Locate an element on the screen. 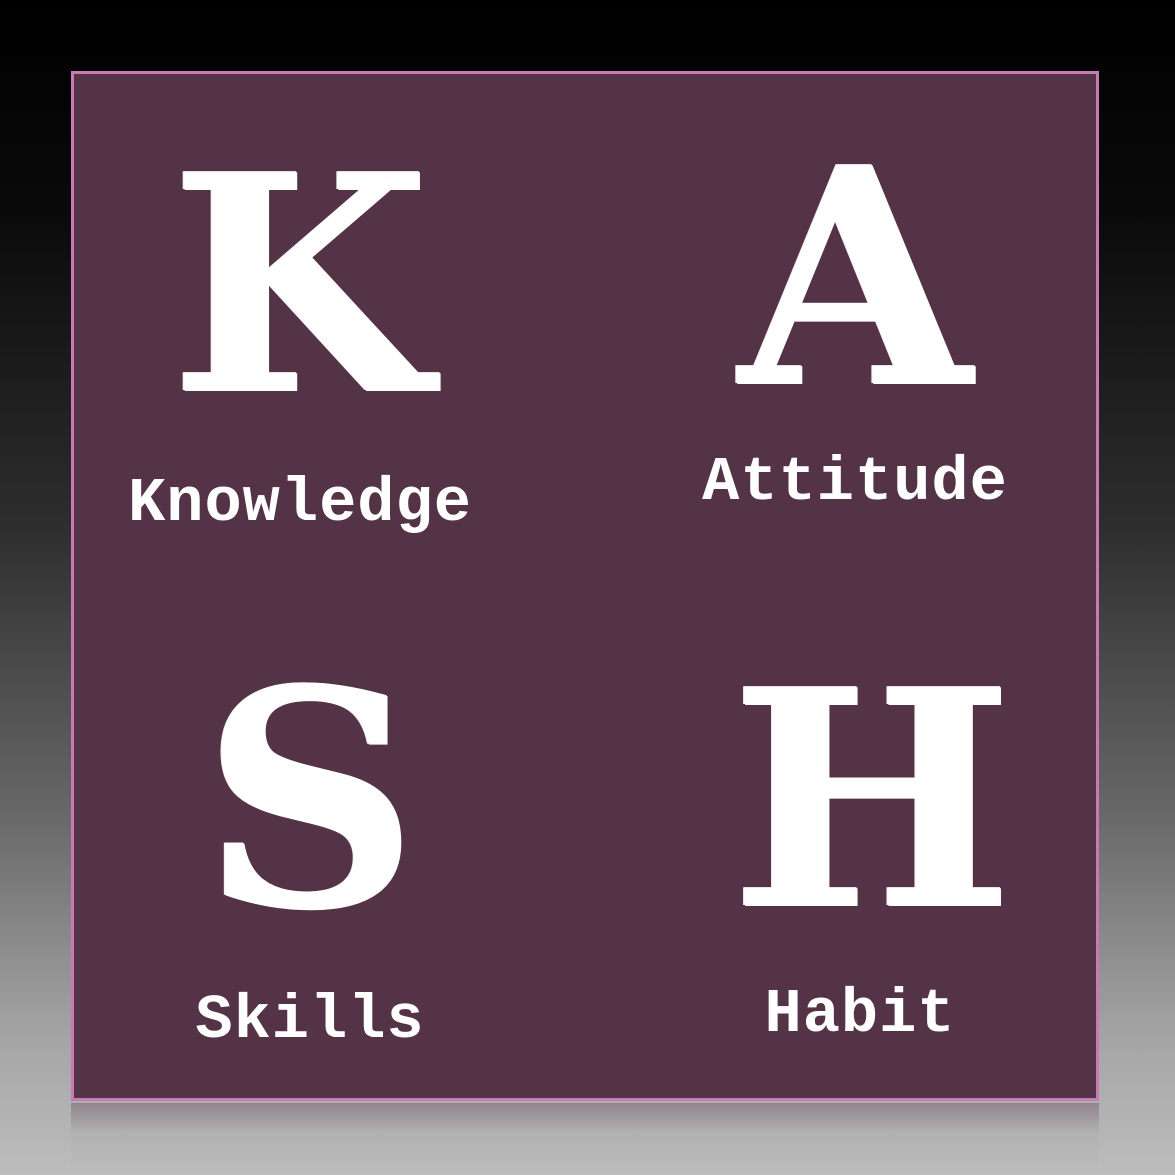 This screenshot has width=1175, height=1175. word-habit: Habit is located at coordinates (860, 1014).